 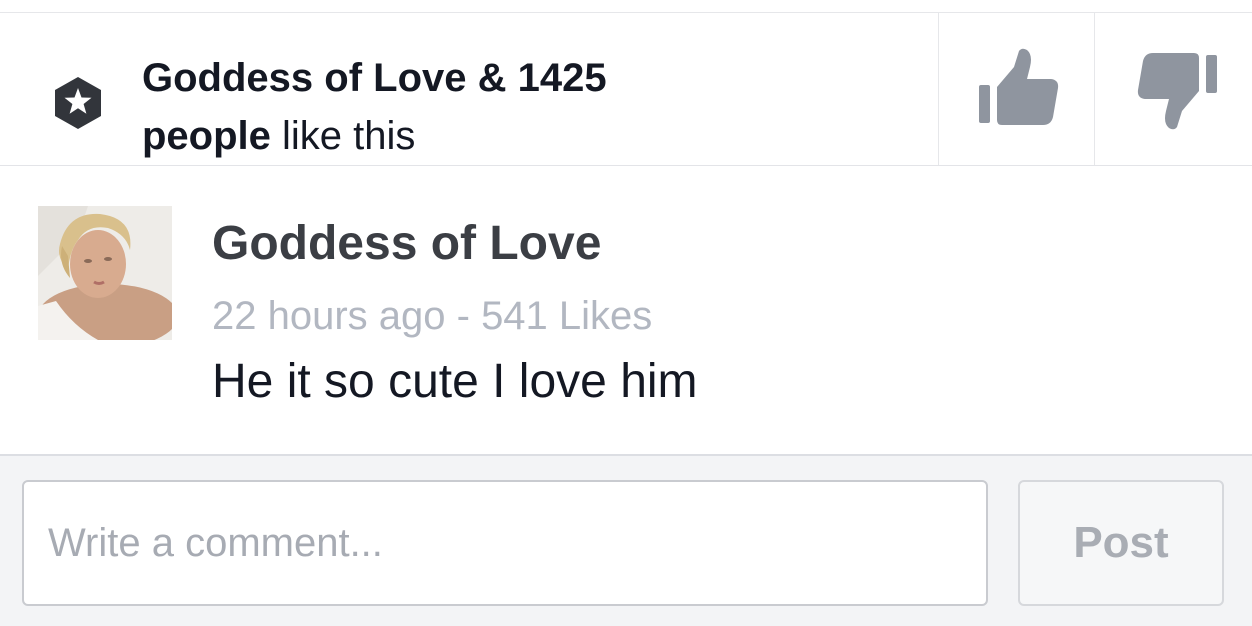 I want to click on profile-photo, so click(x=105, y=273).